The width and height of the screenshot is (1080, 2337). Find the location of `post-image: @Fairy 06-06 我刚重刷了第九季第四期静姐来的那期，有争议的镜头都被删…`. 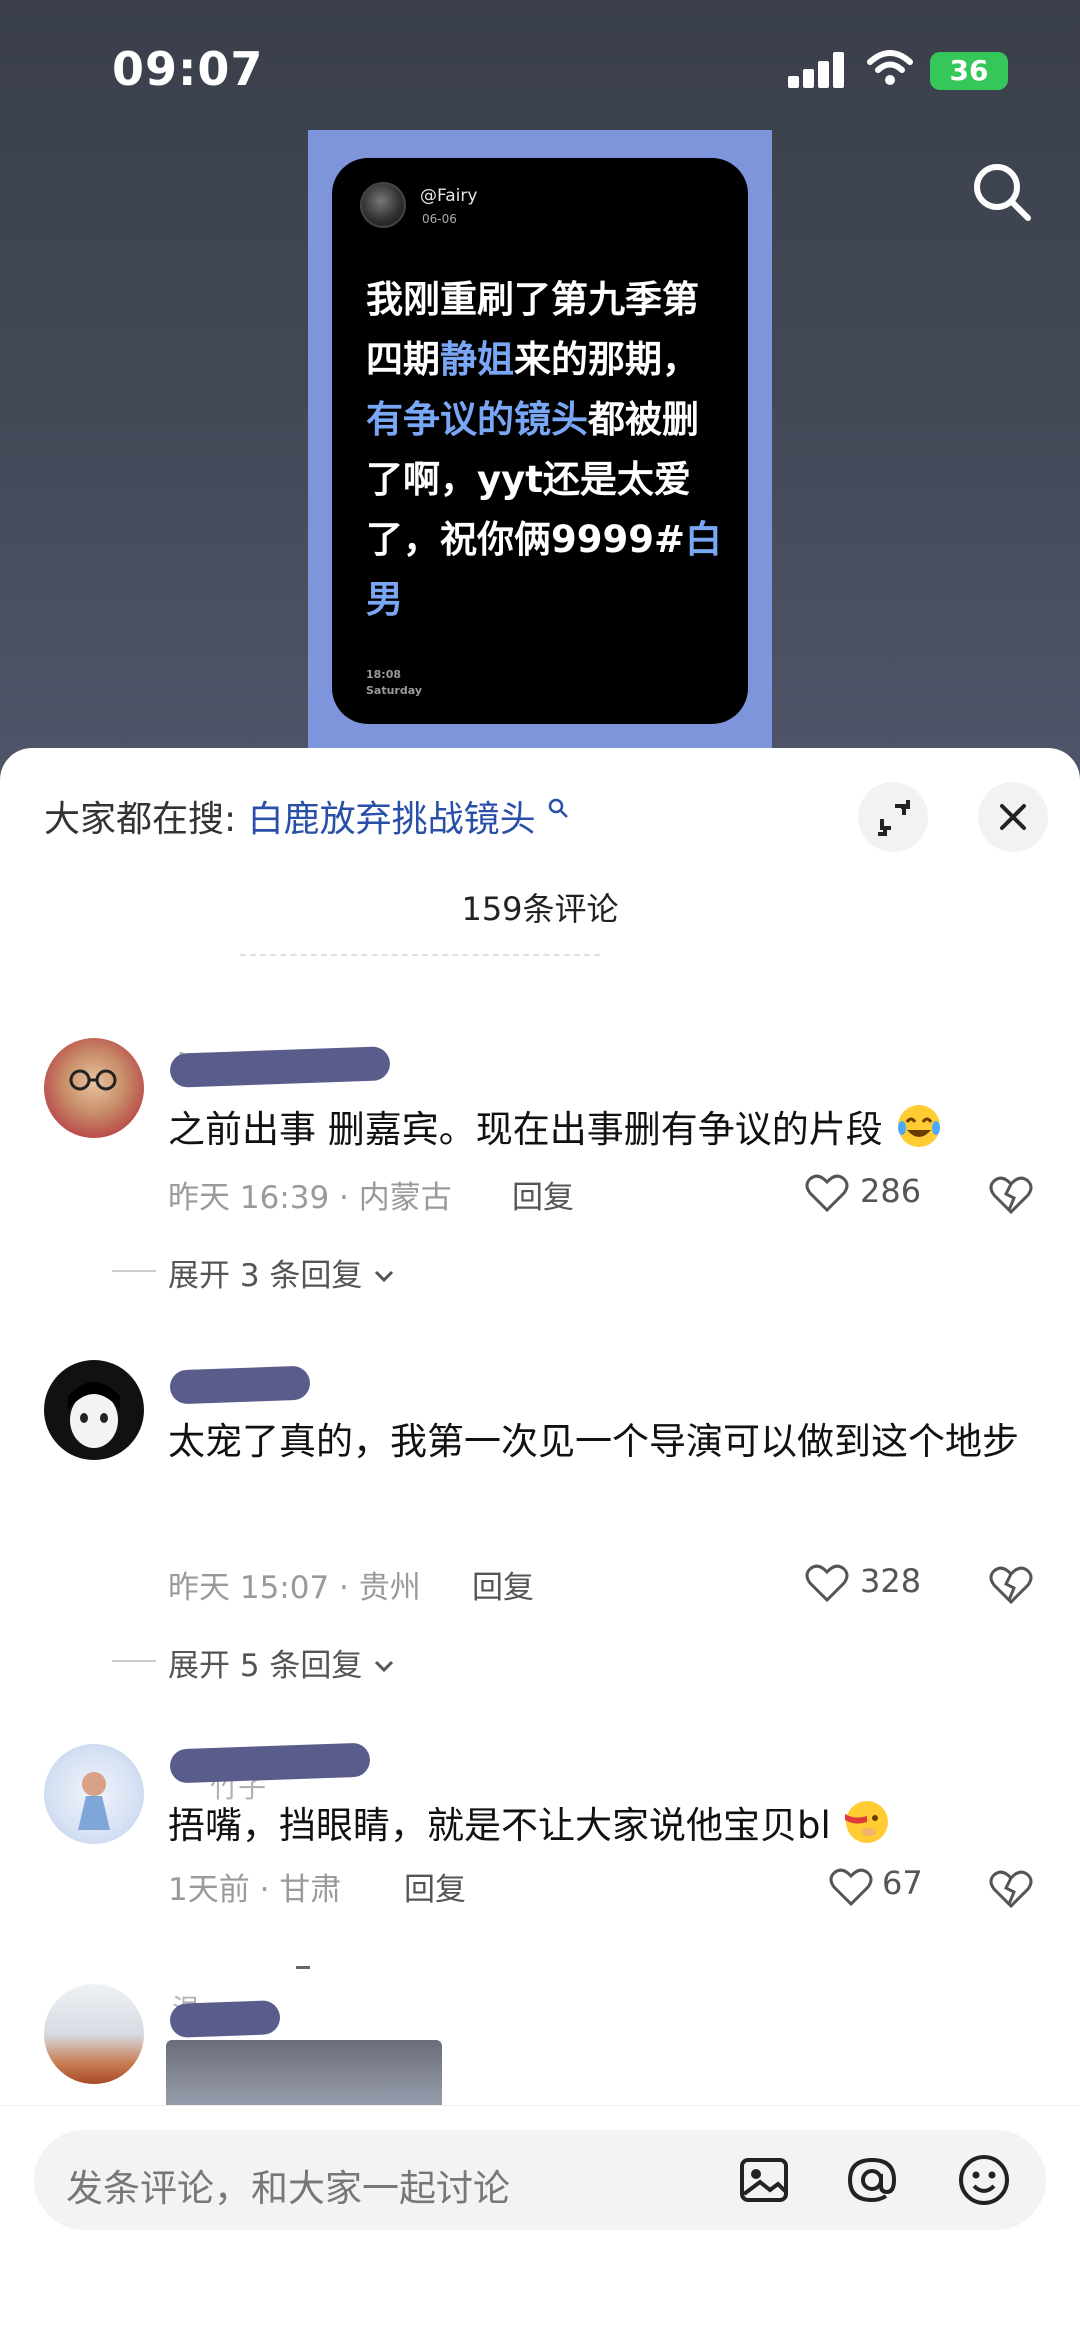

post-image: @Fairy 06-06 我刚重刷了第九季第四期静姐来的那期，有争议的镜头都被删… is located at coordinates (540, 455).